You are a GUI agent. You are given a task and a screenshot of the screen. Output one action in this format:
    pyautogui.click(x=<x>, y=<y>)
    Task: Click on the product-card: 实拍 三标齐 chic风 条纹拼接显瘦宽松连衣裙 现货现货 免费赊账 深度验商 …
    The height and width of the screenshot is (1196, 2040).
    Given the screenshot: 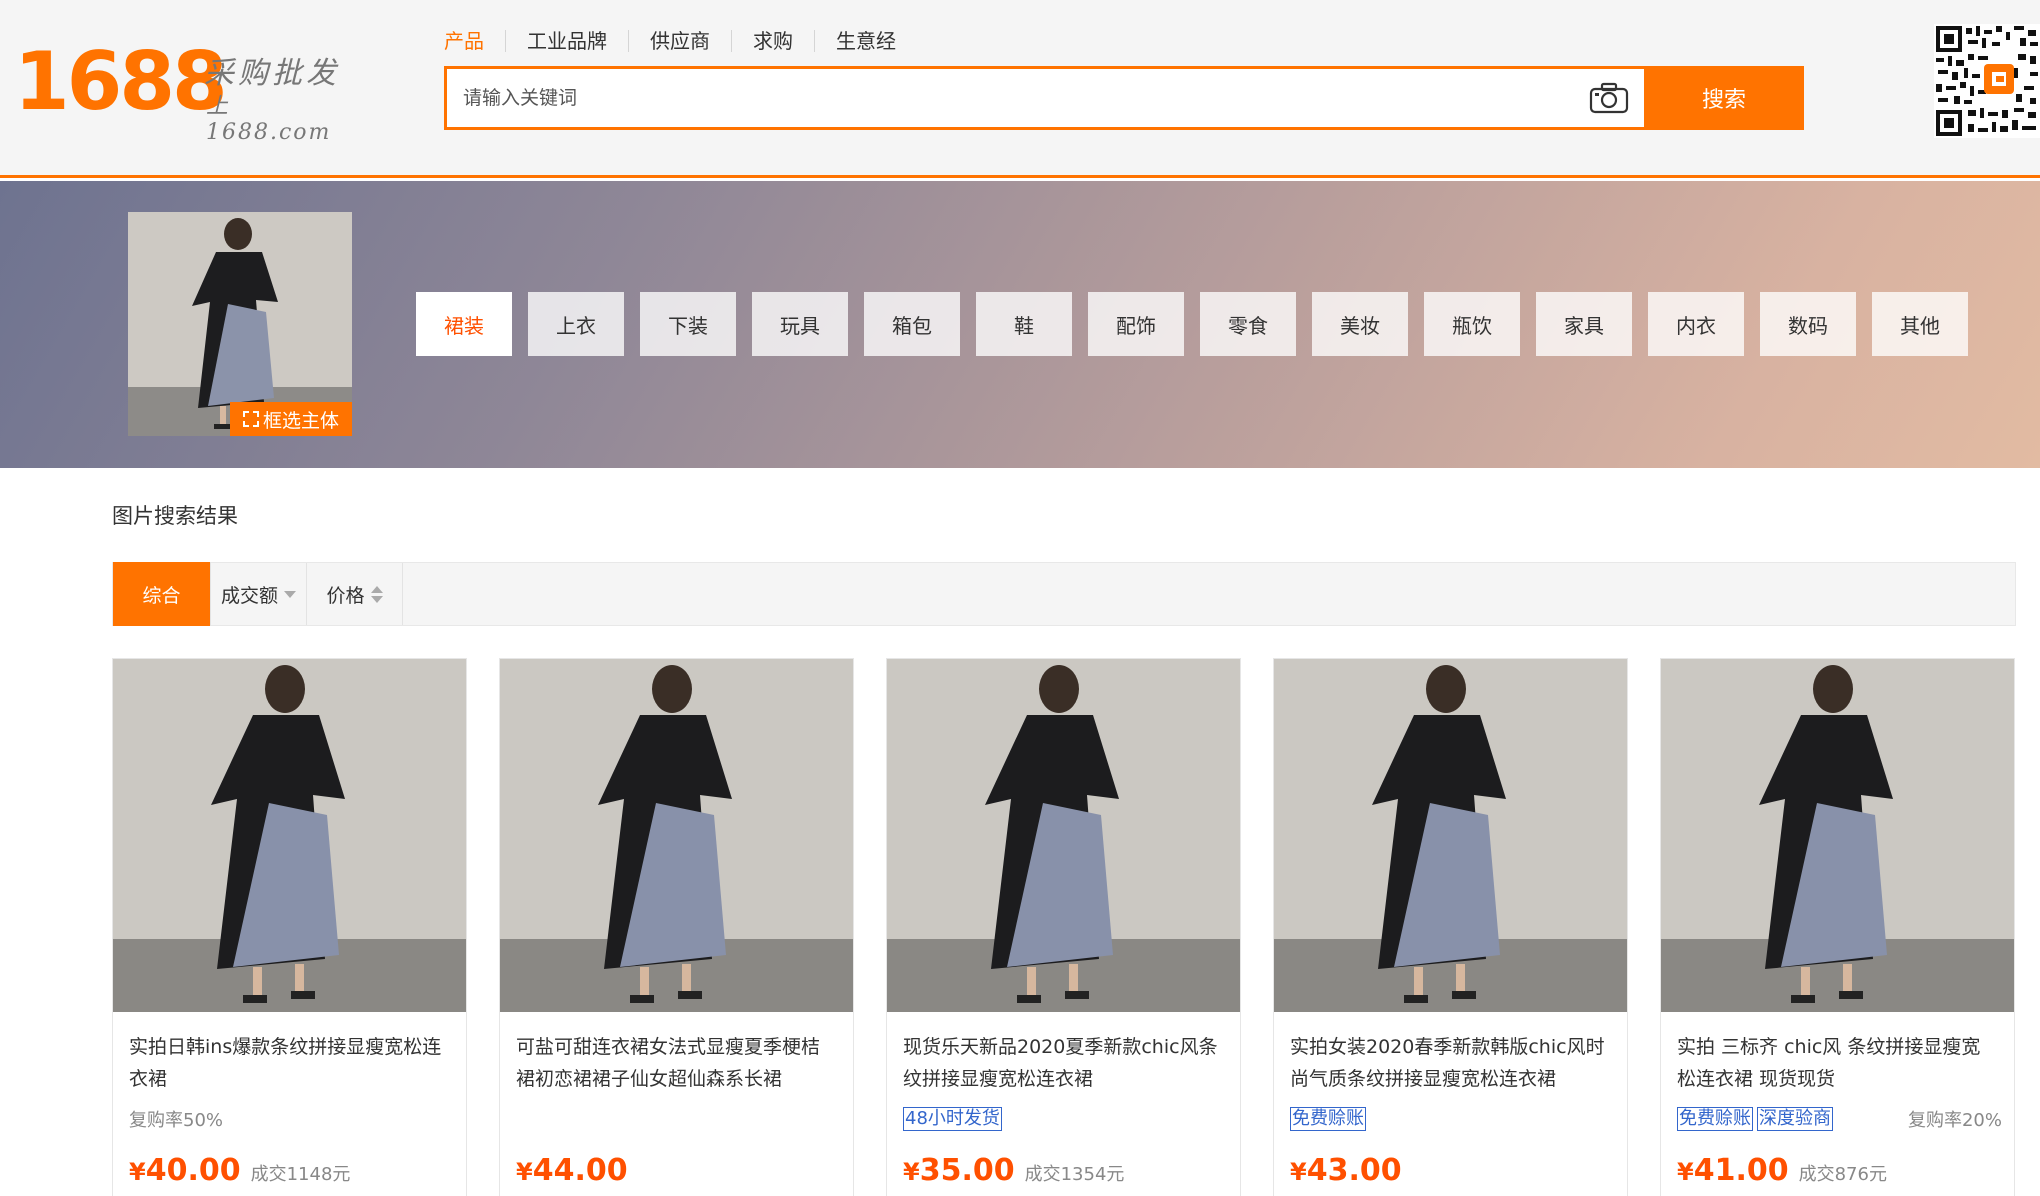 What is the action you would take?
    pyautogui.click(x=1837, y=927)
    